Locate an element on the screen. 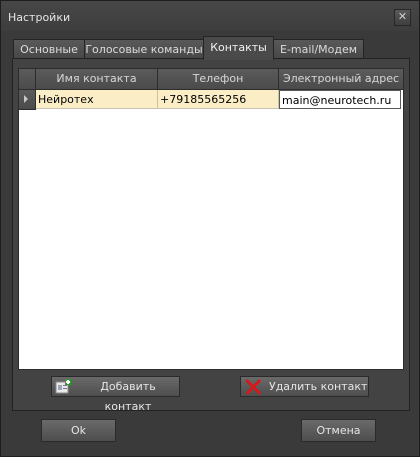 The width and height of the screenshot is (420, 457). table-row: Нейротех +79185565256 main@neurotech.ru is located at coordinates (211, 100).